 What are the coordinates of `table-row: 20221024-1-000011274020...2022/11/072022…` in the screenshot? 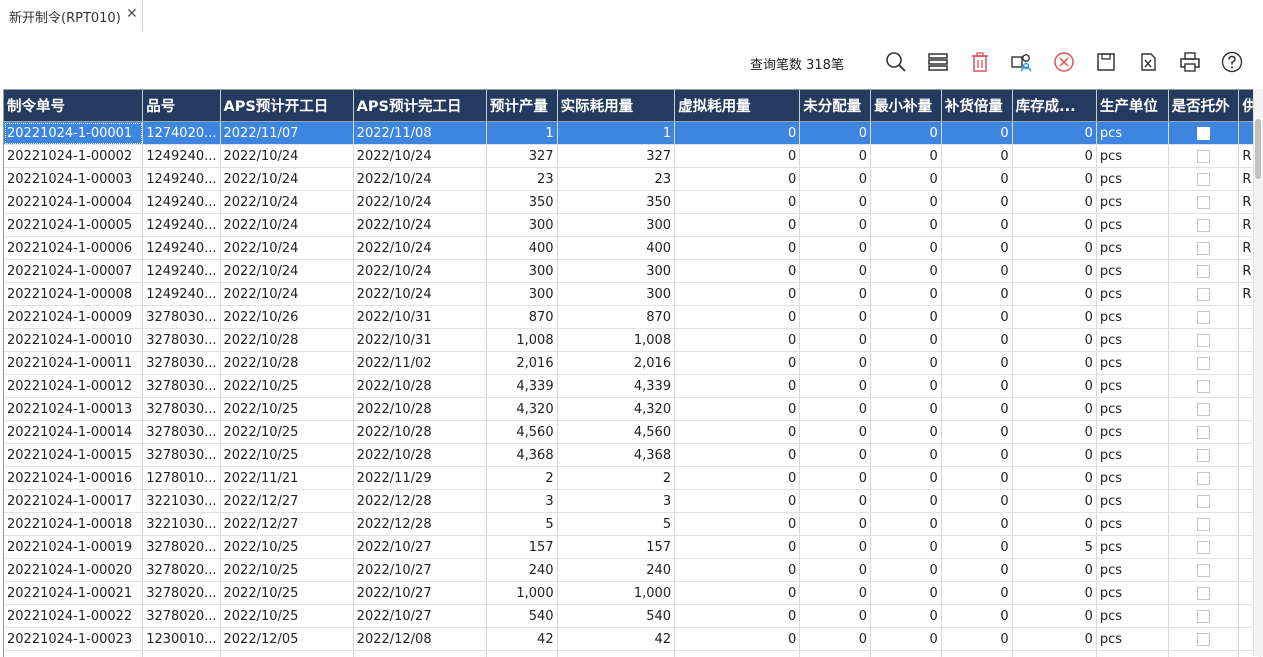 It's located at (632, 133).